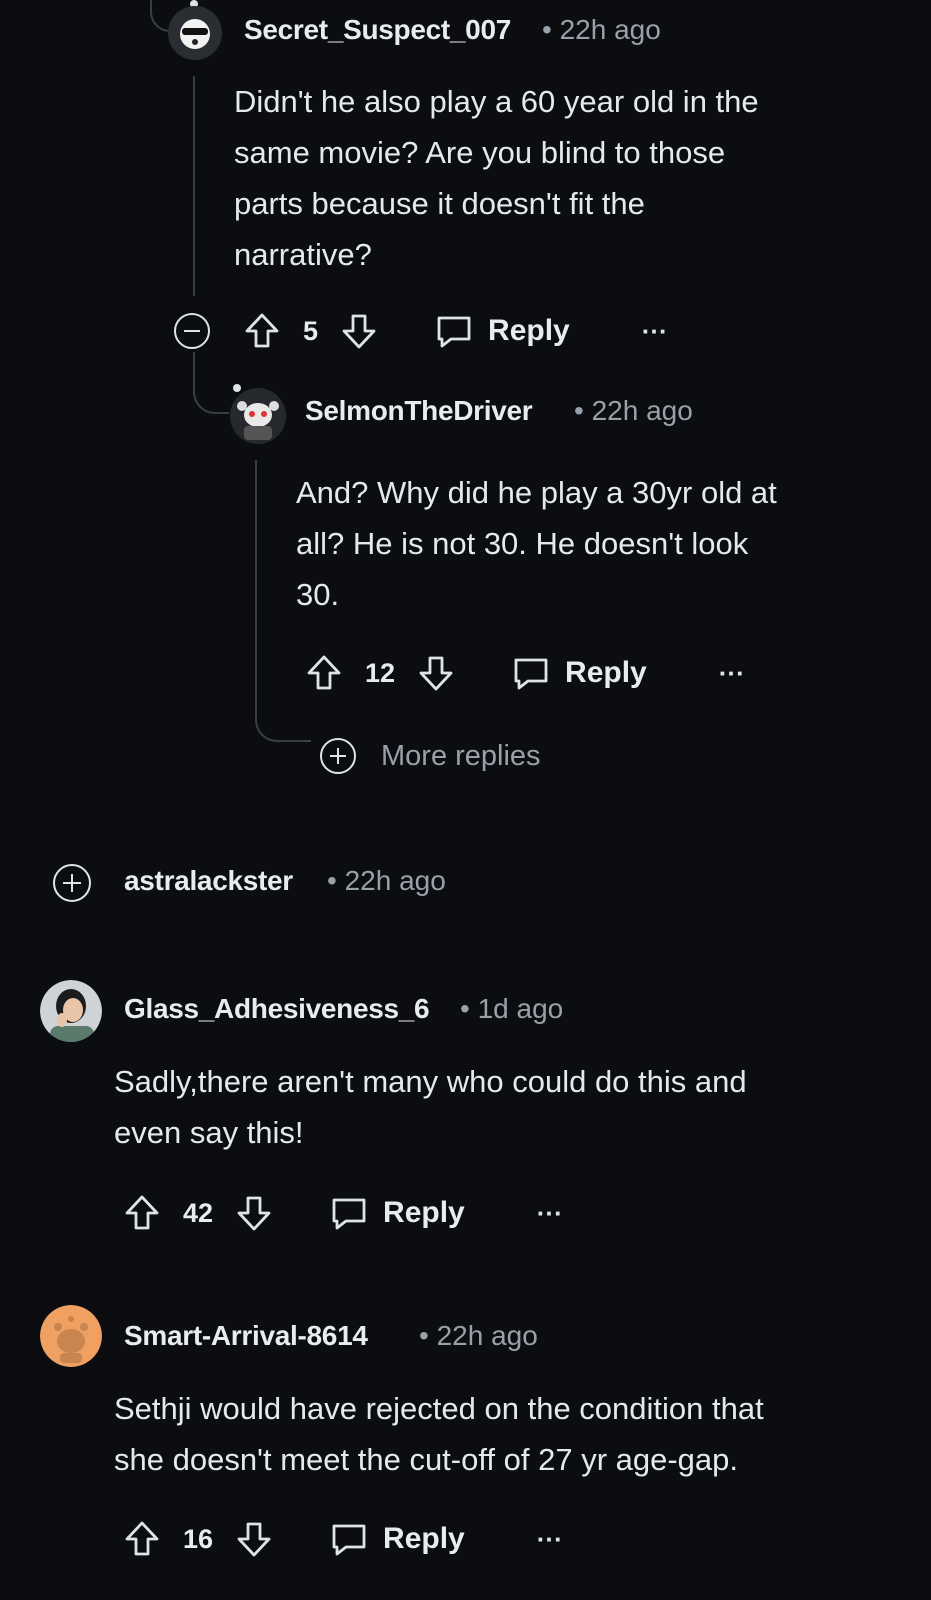 This screenshot has width=931, height=1600. I want to click on collapse-icon, so click(192, 331).